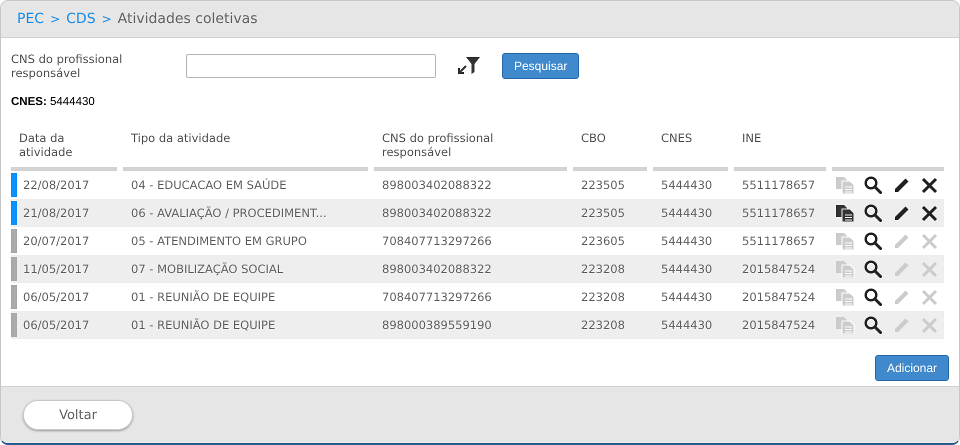 The image size is (960, 445). I want to click on copy-icon, so click(845, 213).